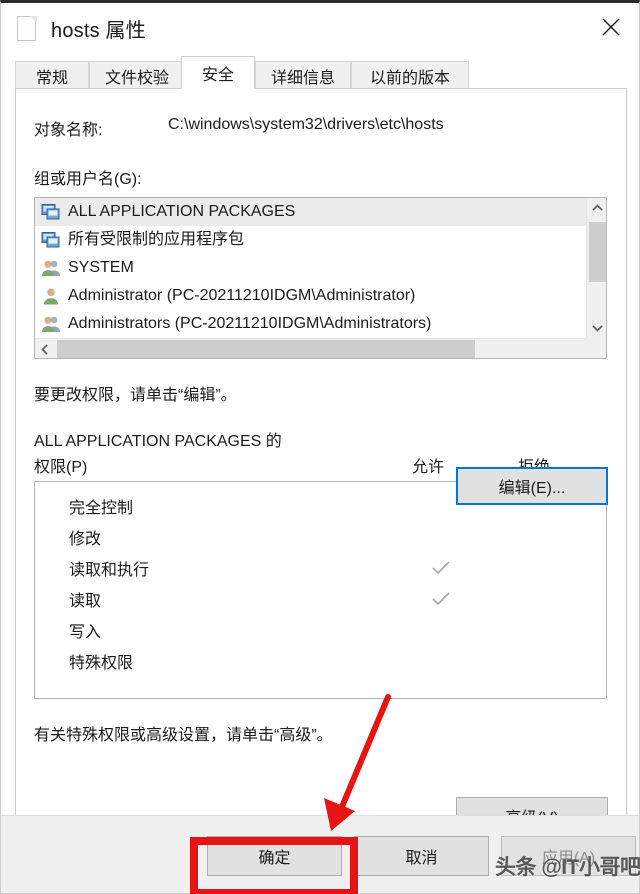 Image resolution: width=640 pixels, height=894 pixels. Describe the element at coordinates (218, 72) in the screenshot. I see `tab-security: 安全` at that location.